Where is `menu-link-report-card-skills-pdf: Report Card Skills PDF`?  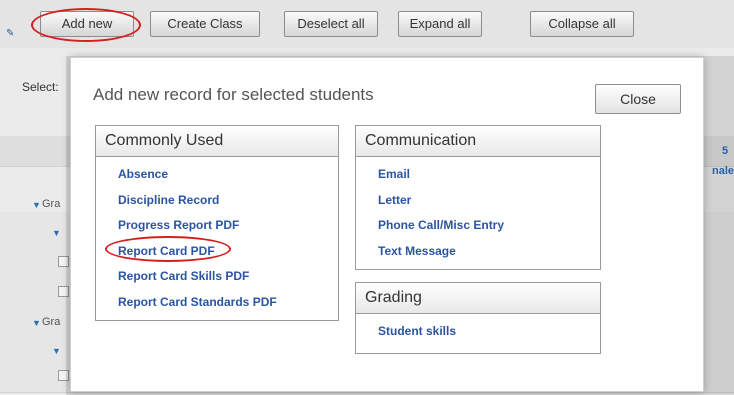
menu-link-report-card-skills-pdf: Report Card Skills PDF is located at coordinates (228, 281).